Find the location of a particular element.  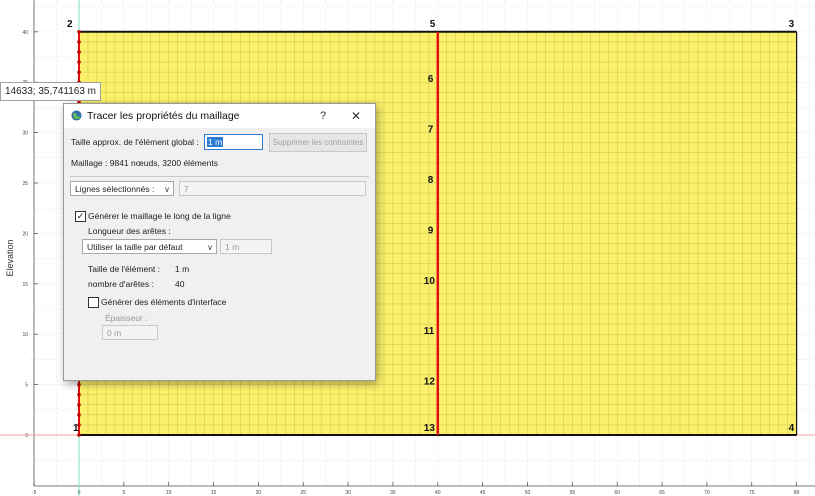

global-size-value: 1 m is located at coordinates (215, 142).